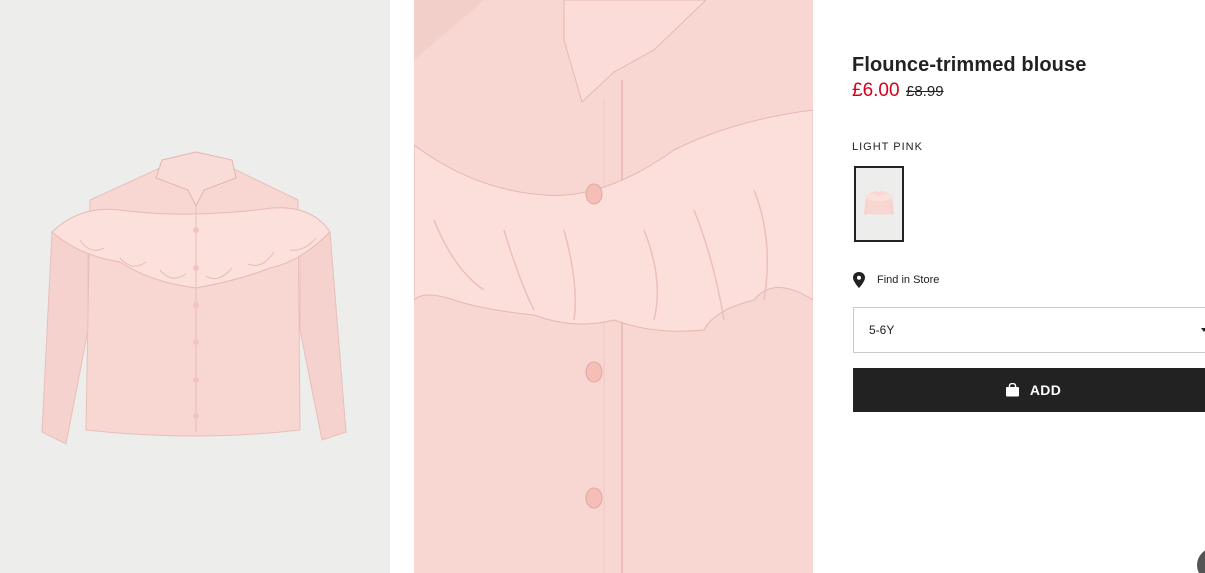 The width and height of the screenshot is (1205, 573). I want to click on add-to-cart-label: ADD, so click(1045, 390).